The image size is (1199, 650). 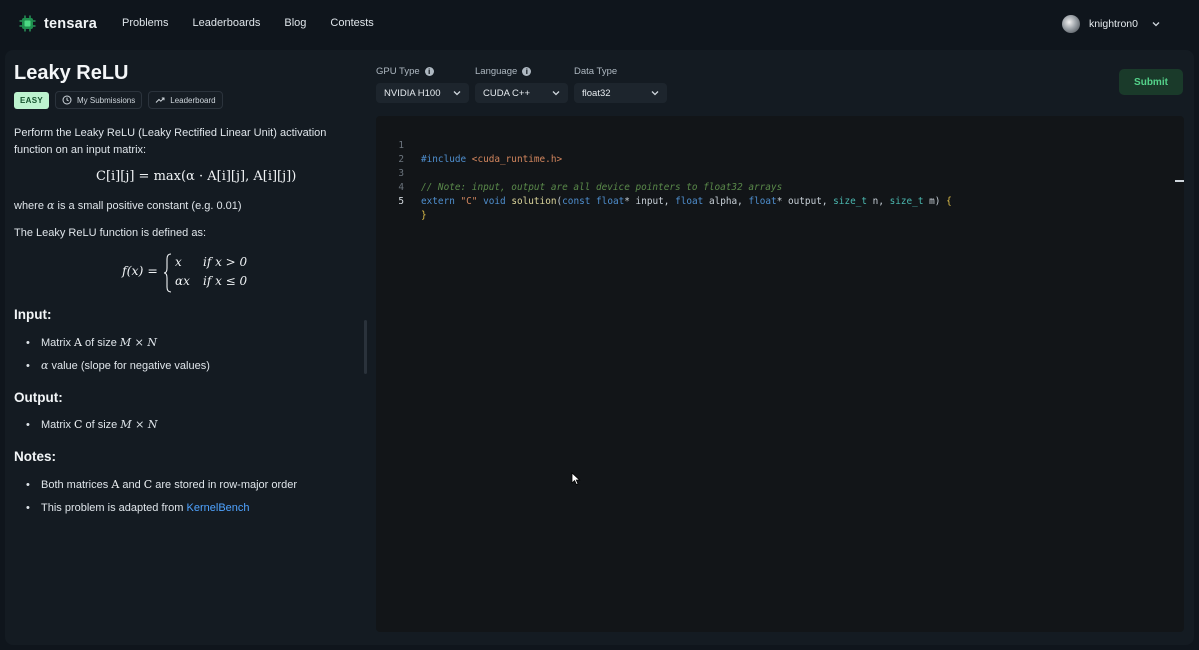 I want to click on code-token: "C", so click(x=466, y=201).